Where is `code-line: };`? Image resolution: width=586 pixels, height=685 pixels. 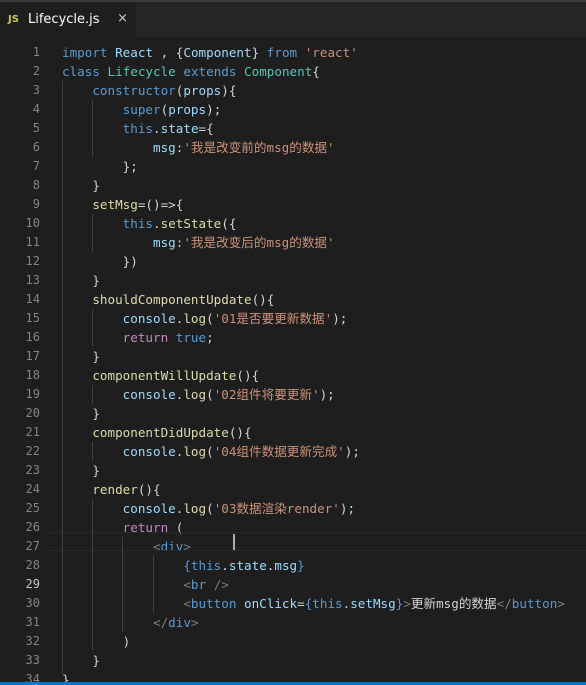 code-line: }; is located at coordinates (324, 166).